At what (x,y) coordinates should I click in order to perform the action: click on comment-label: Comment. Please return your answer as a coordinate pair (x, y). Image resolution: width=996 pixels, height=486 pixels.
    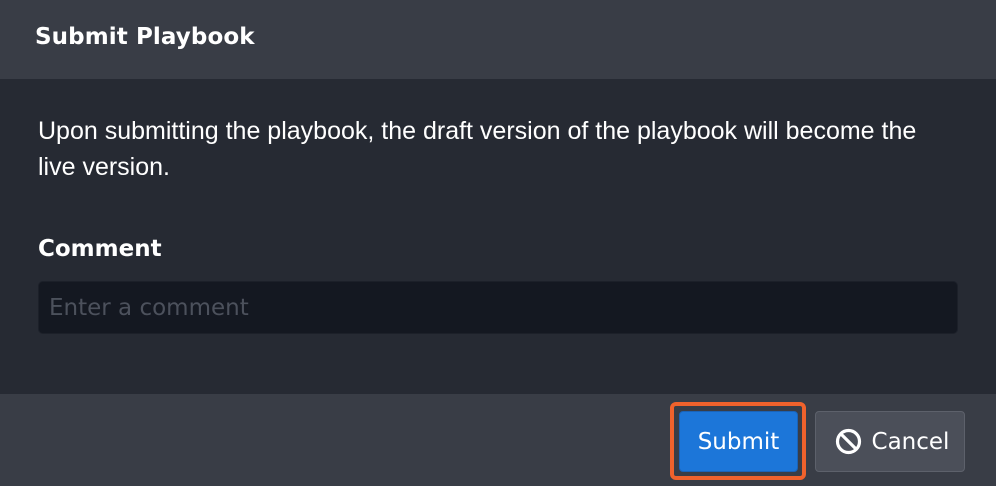
    Looking at the image, I should click on (100, 249).